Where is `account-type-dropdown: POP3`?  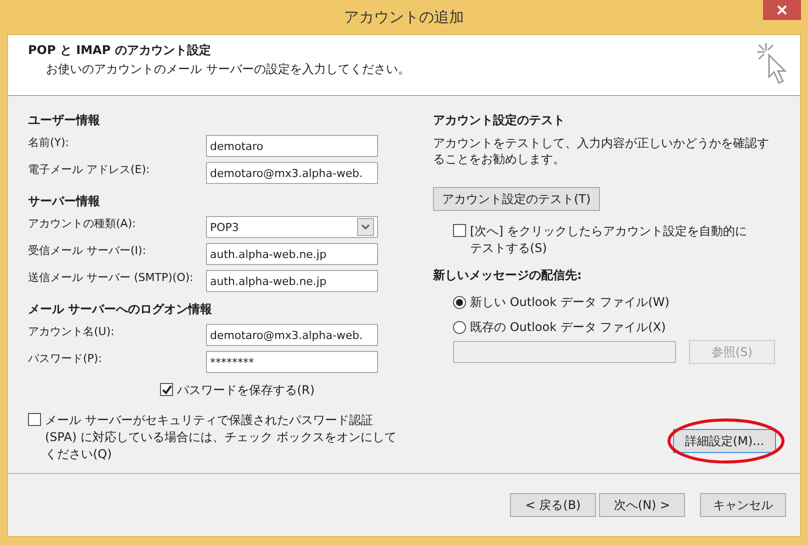 account-type-dropdown: POP3 is located at coordinates (292, 227).